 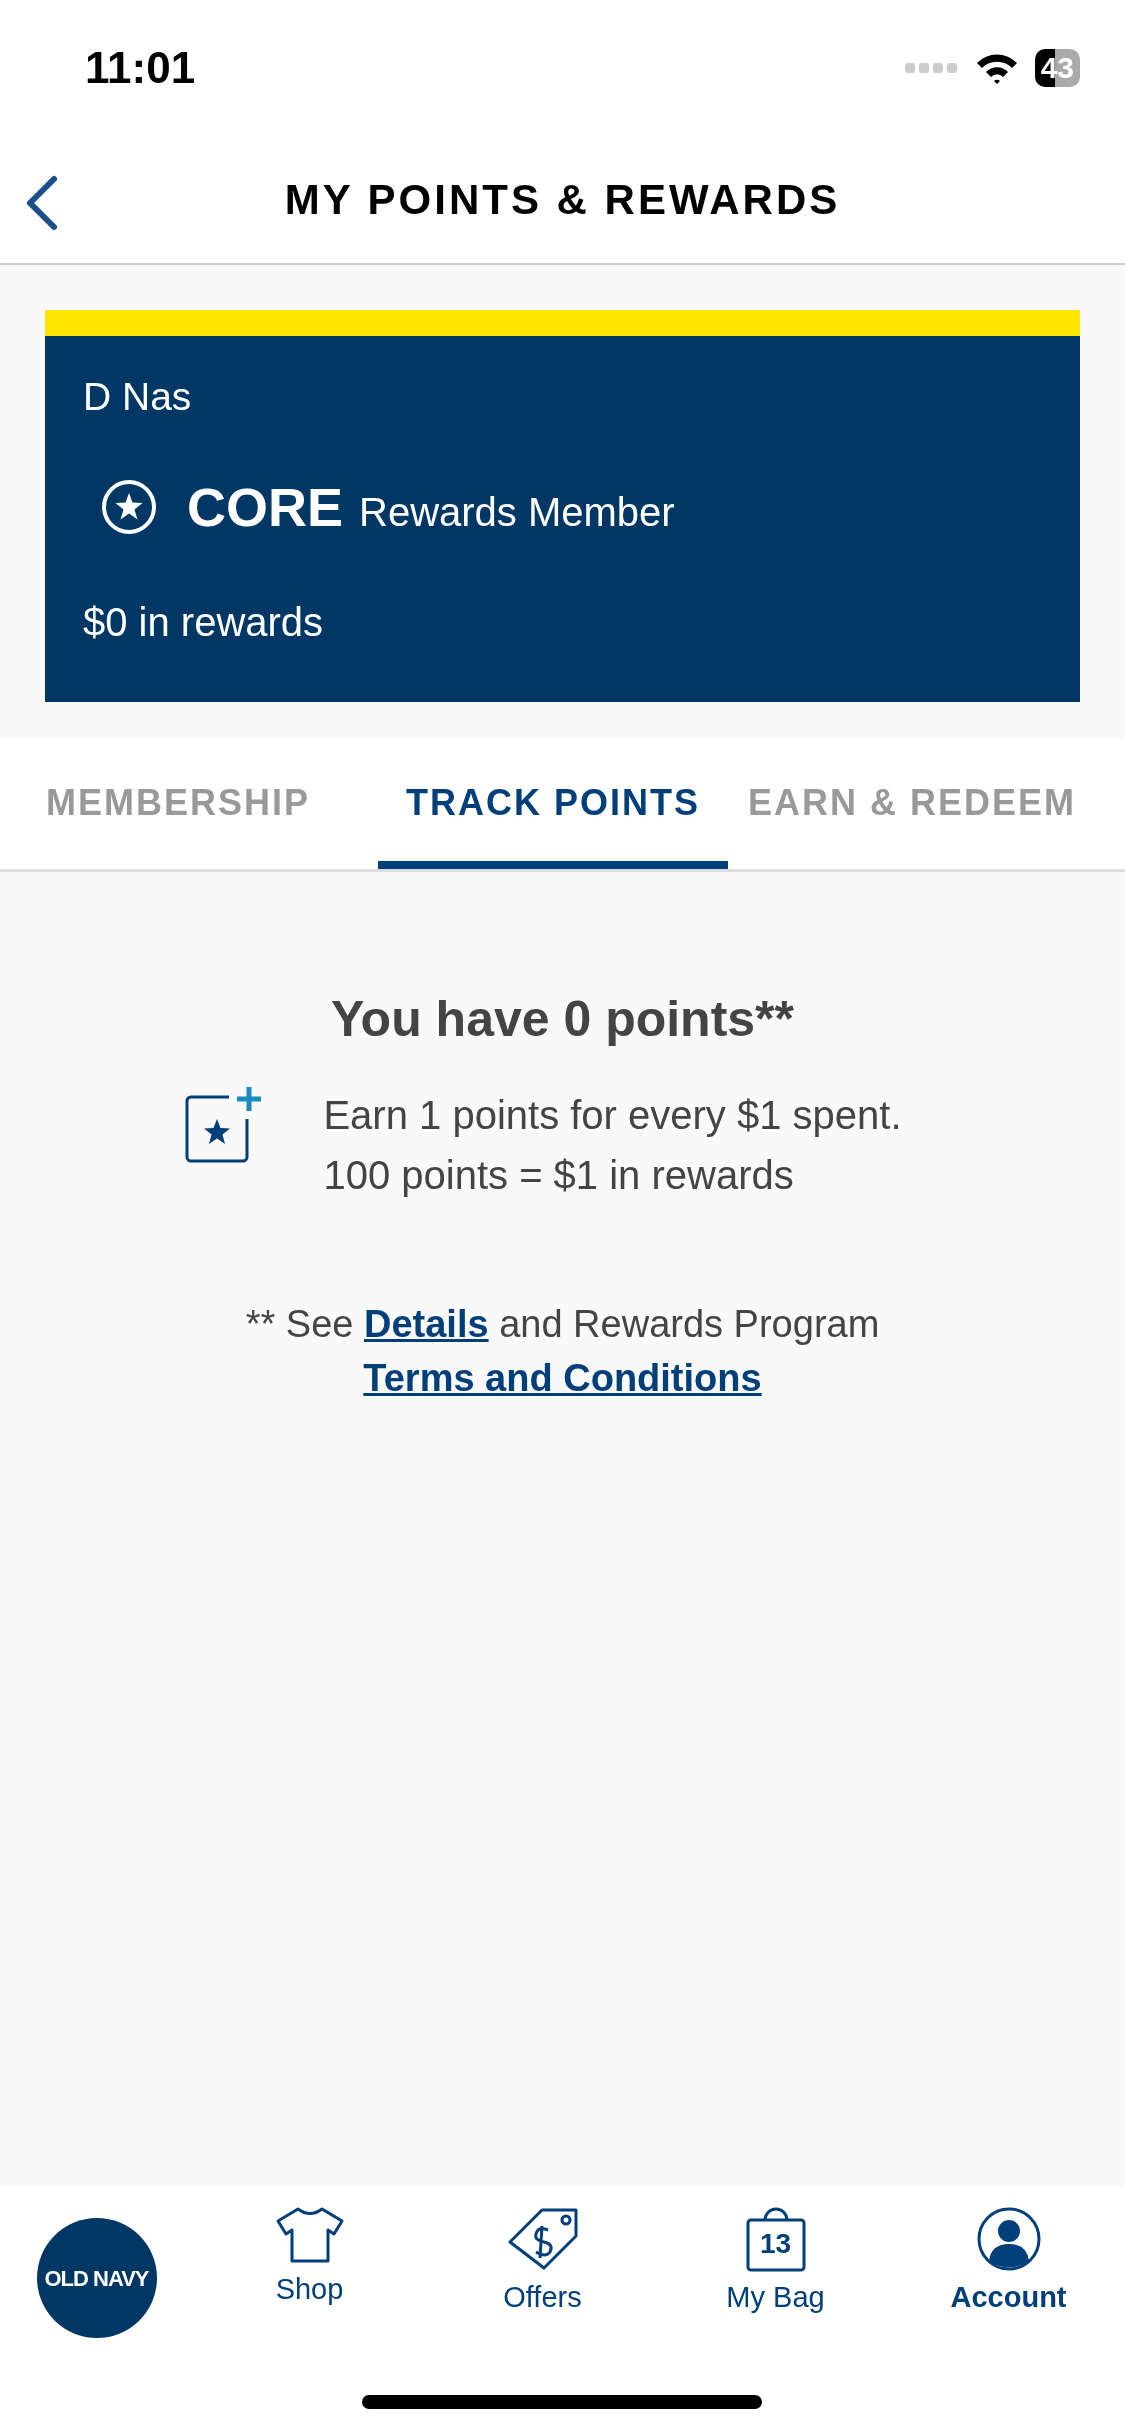 What do you see at coordinates (265, 507) in the screenshot?
I see `tier-name: CORE` at bounding box center [265, 507].